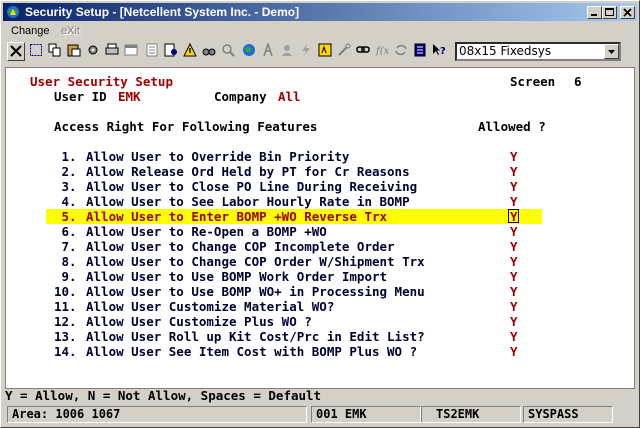  I want to click on script-tool-button, so click(326, 51).